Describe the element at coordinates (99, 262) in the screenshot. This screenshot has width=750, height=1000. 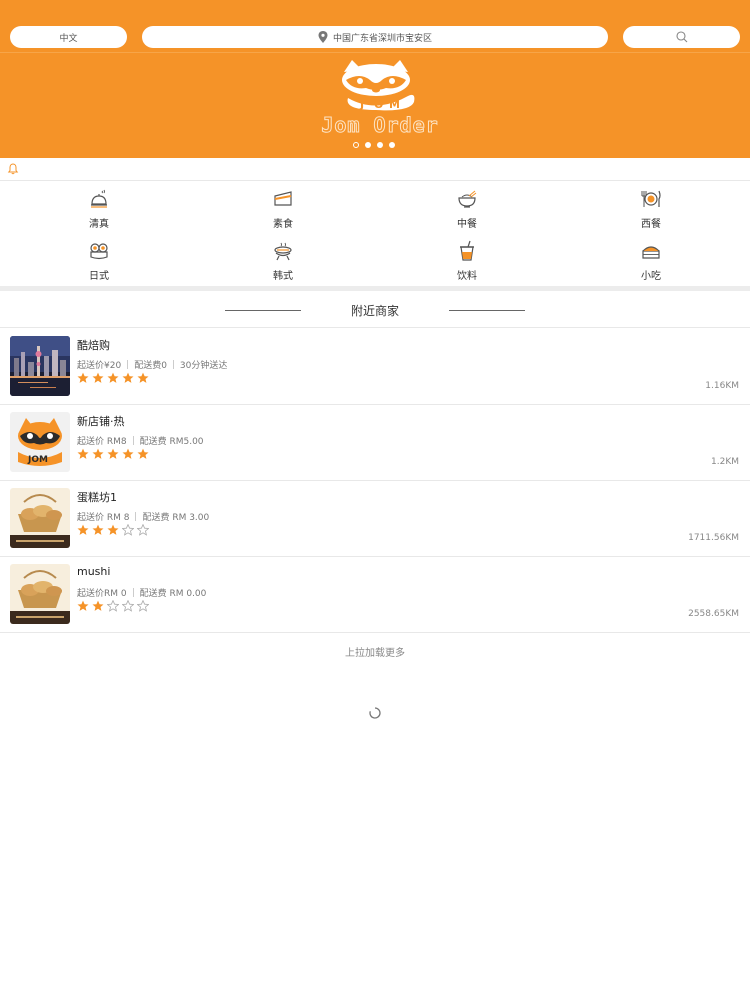
I see `category-japanese: 日式` at that location.